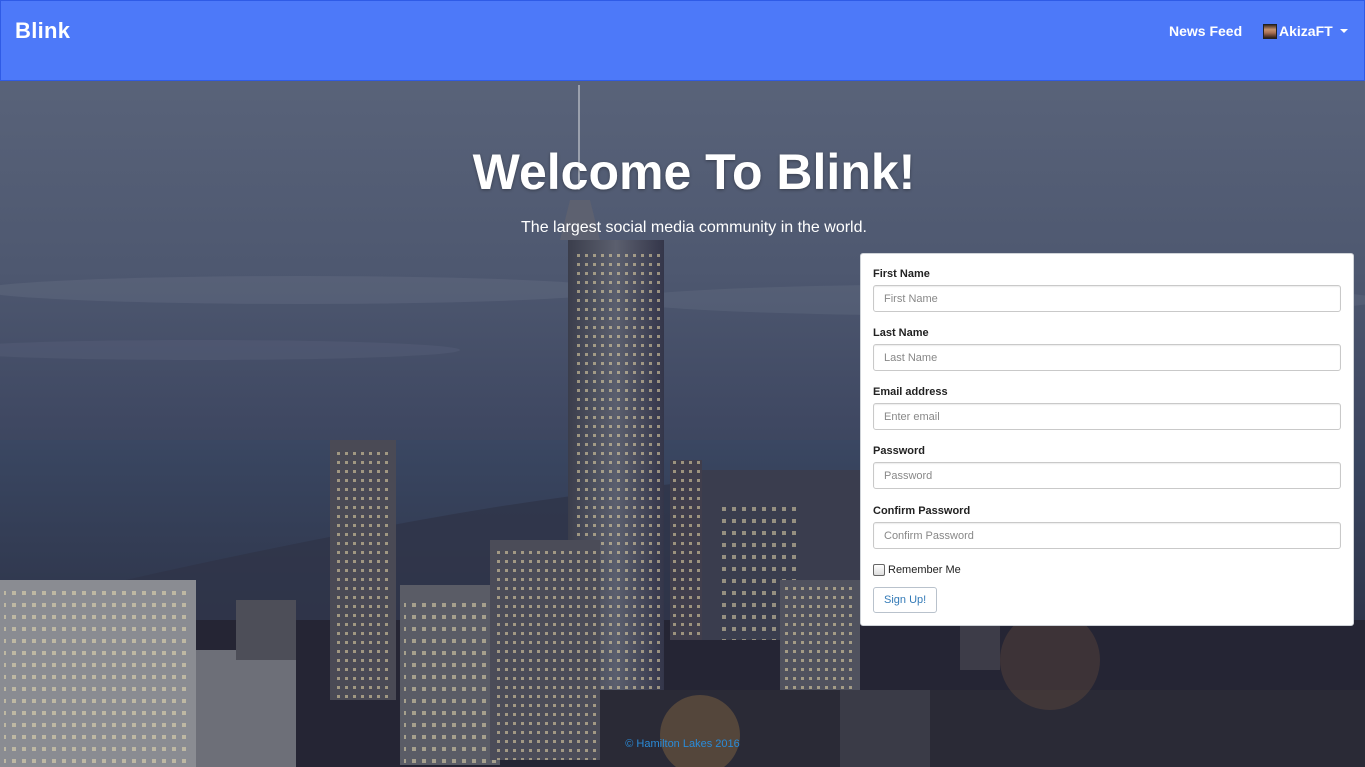  Describe the element at coordinates (682, 744) in the screenshot. I see `footer-text: © Hamilton Lakes 2016` at that location.